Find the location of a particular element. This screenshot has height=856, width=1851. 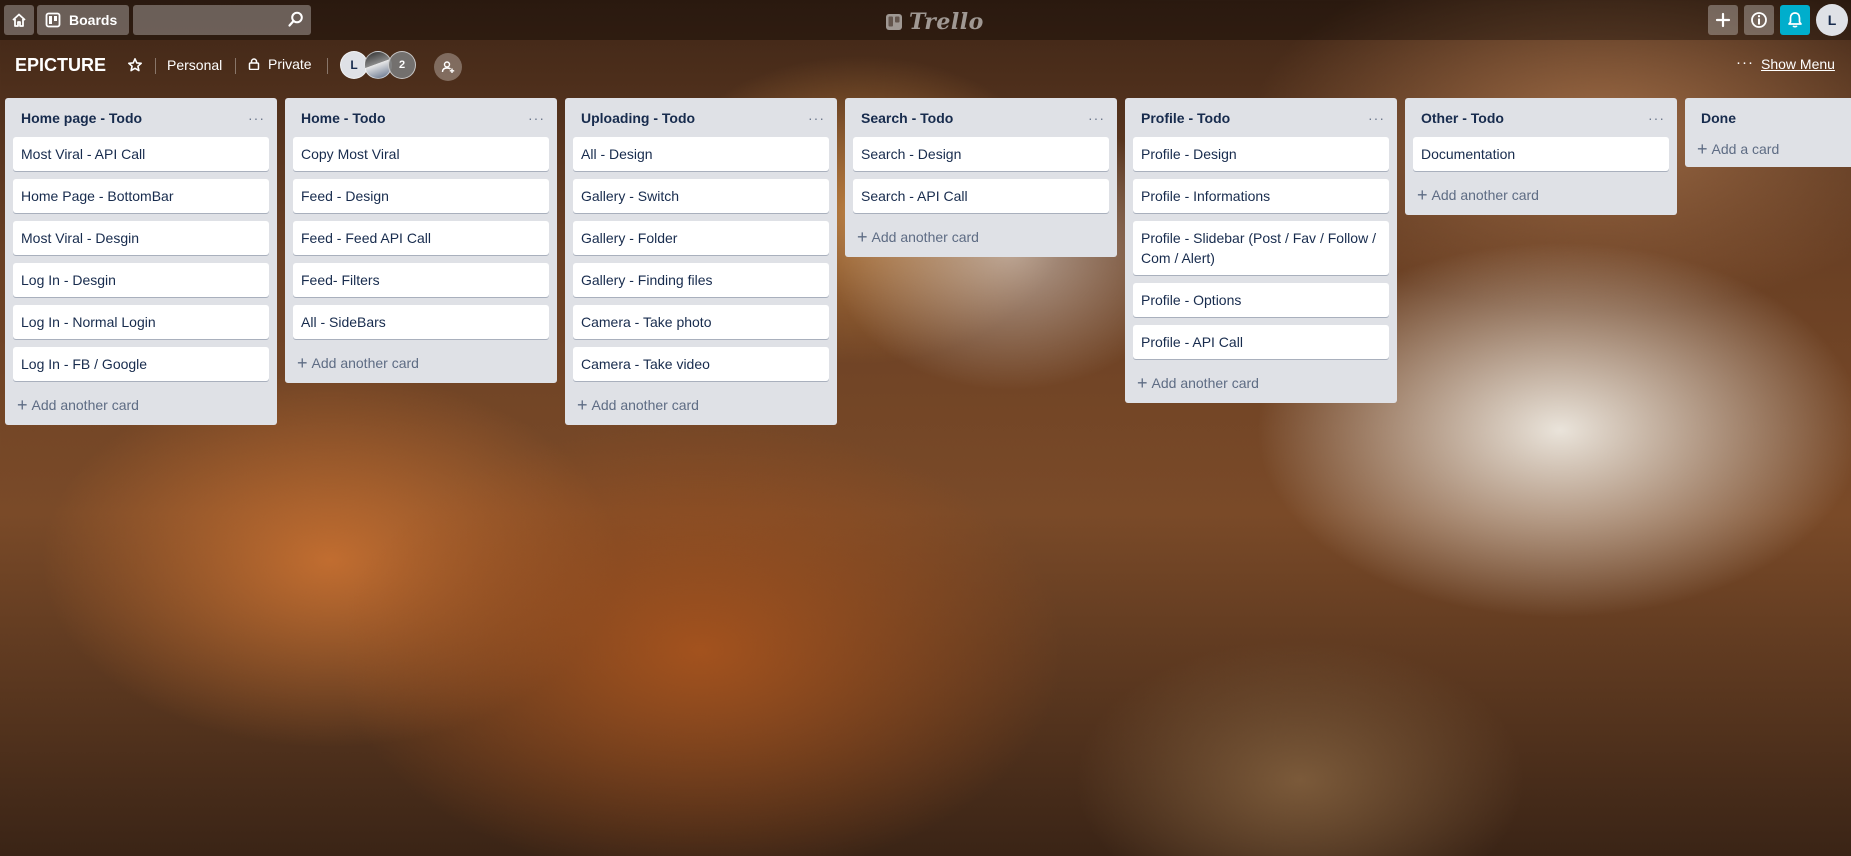

card: All - Design is located at coordinates (701, 154).